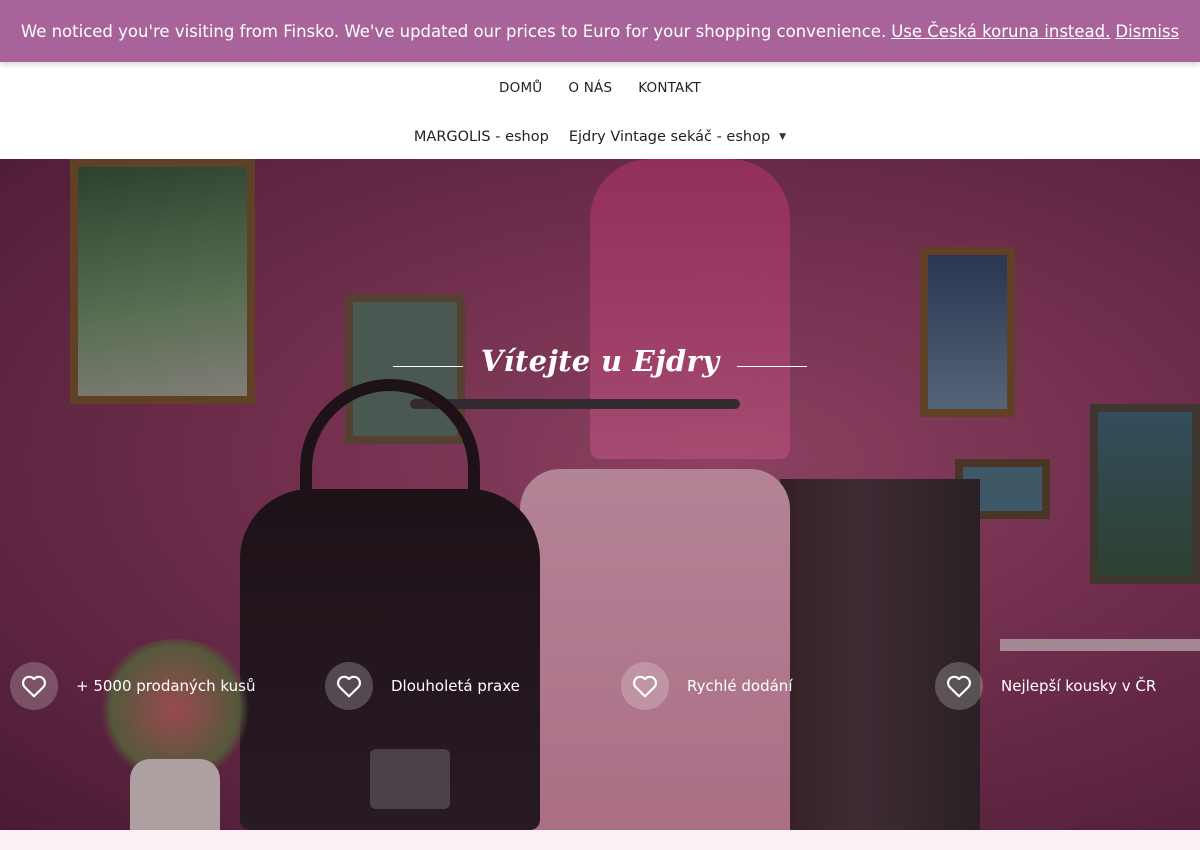 This screenshot has height=850, width=1200. What do you see at coordinates (481, 137) in the screenshot?
I see `nav-item-margolis-eshop: MARGOLIS - eshop` at bounding box center [481, 137].